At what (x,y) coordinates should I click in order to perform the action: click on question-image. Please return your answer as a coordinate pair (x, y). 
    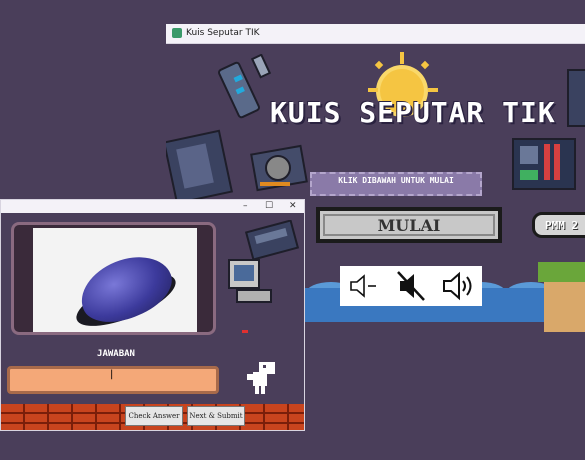
    Looking at the image, I should click on (115, 282).